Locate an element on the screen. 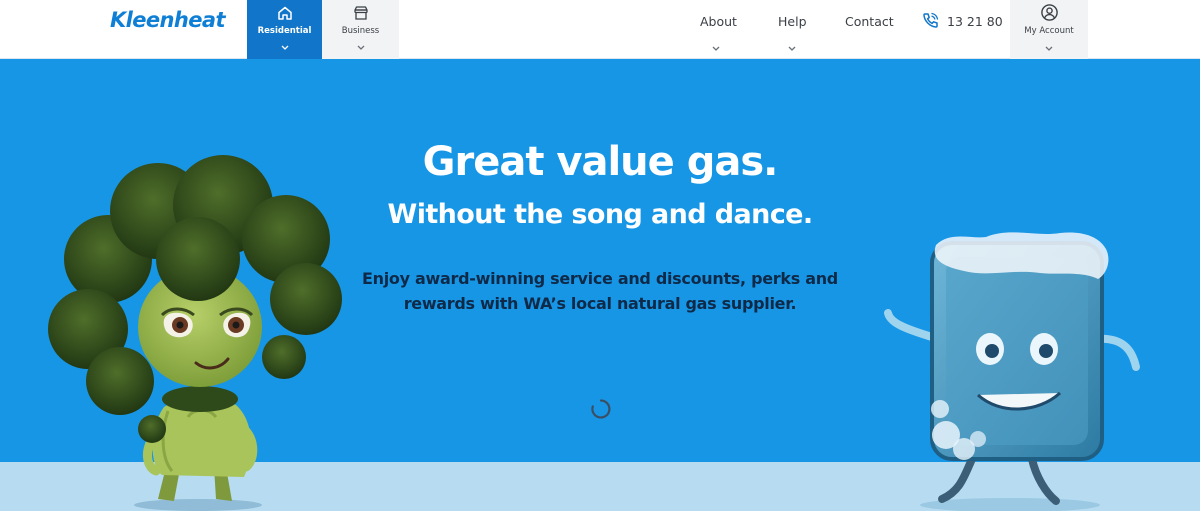 This screenshot has height=511, width=1200. nav-about: About is located at coordinates (718, 21).